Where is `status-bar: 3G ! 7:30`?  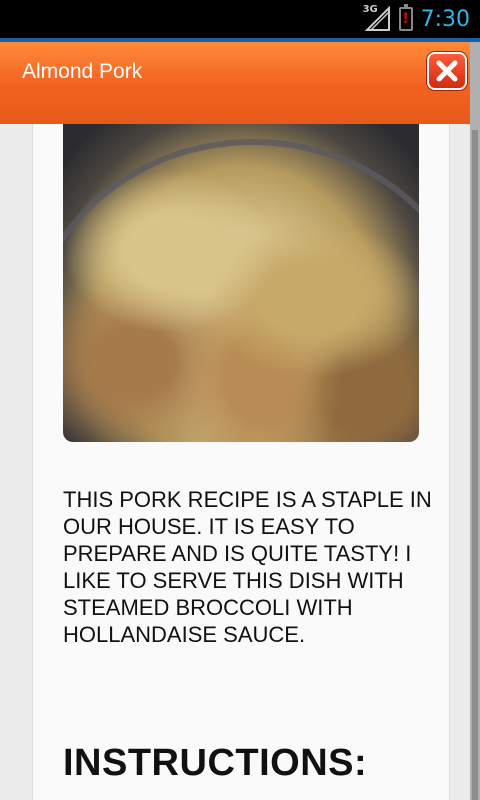 status-bar: 3G ! 7:30 is located at coordinates (240, 19).